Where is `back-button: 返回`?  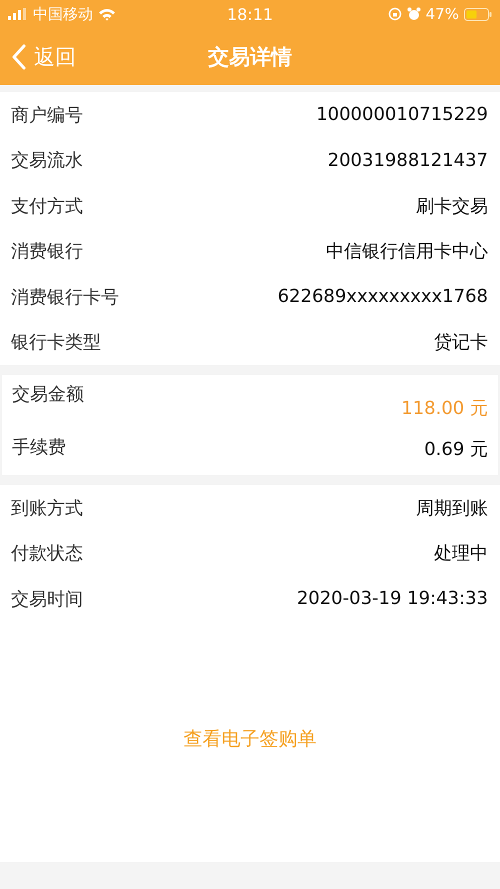
back-button: 返回 is located at coordinates (38, 56).